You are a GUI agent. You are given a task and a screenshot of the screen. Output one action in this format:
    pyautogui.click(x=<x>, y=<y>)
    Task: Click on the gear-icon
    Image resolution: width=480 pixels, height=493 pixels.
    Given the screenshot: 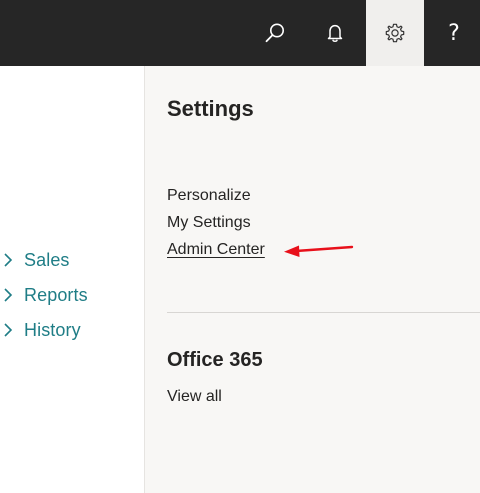 What is the action you would take?
    pyautogui.click(x=395, y=33)
    